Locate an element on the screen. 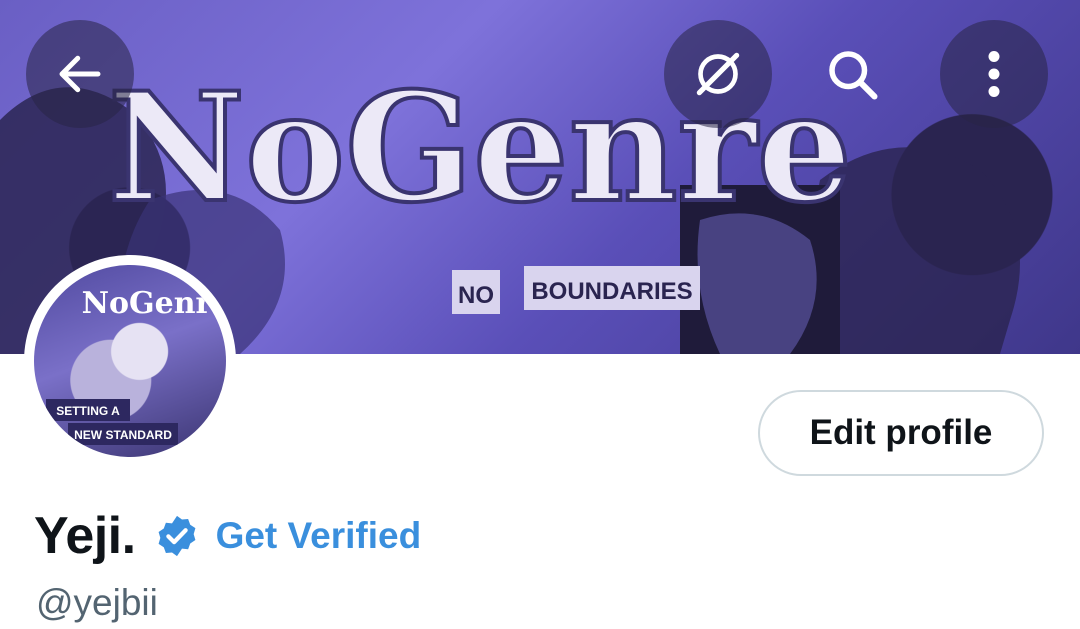 The height and width of the screenshot is (629, 1080). avatar-logo: NoGenre is located at coordinates (154, 303).